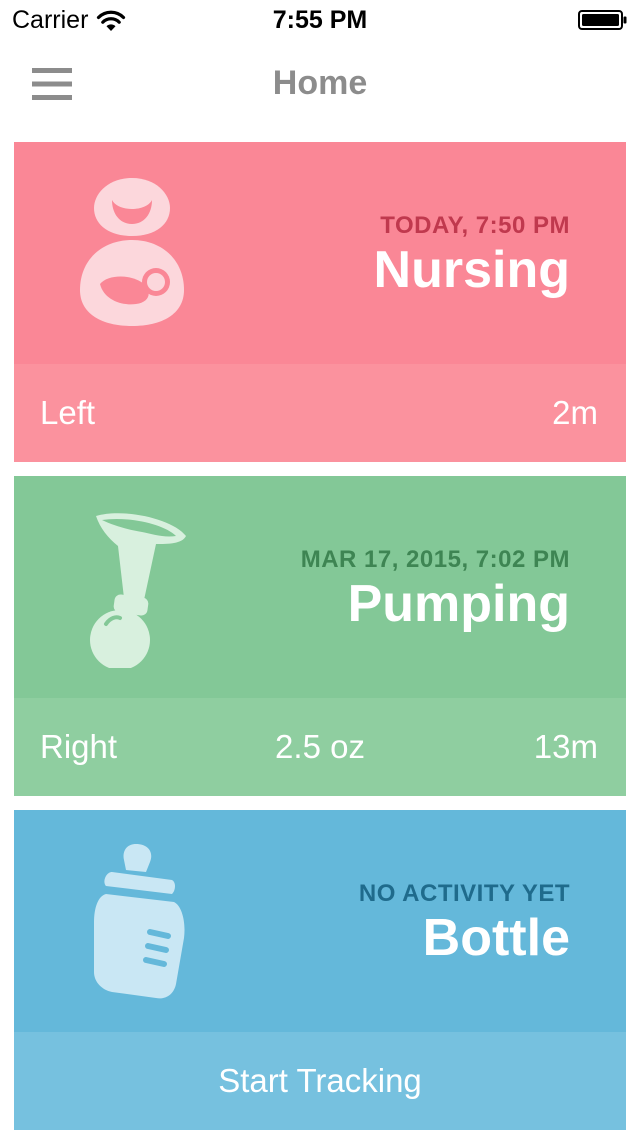 The image size is (640, 1136). I want to click on page-title: Home, so click(320, 83).